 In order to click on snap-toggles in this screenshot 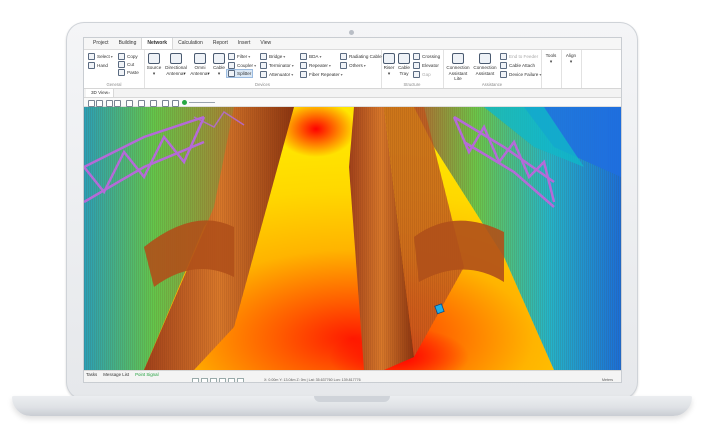, I will do `click(218, 379)`.